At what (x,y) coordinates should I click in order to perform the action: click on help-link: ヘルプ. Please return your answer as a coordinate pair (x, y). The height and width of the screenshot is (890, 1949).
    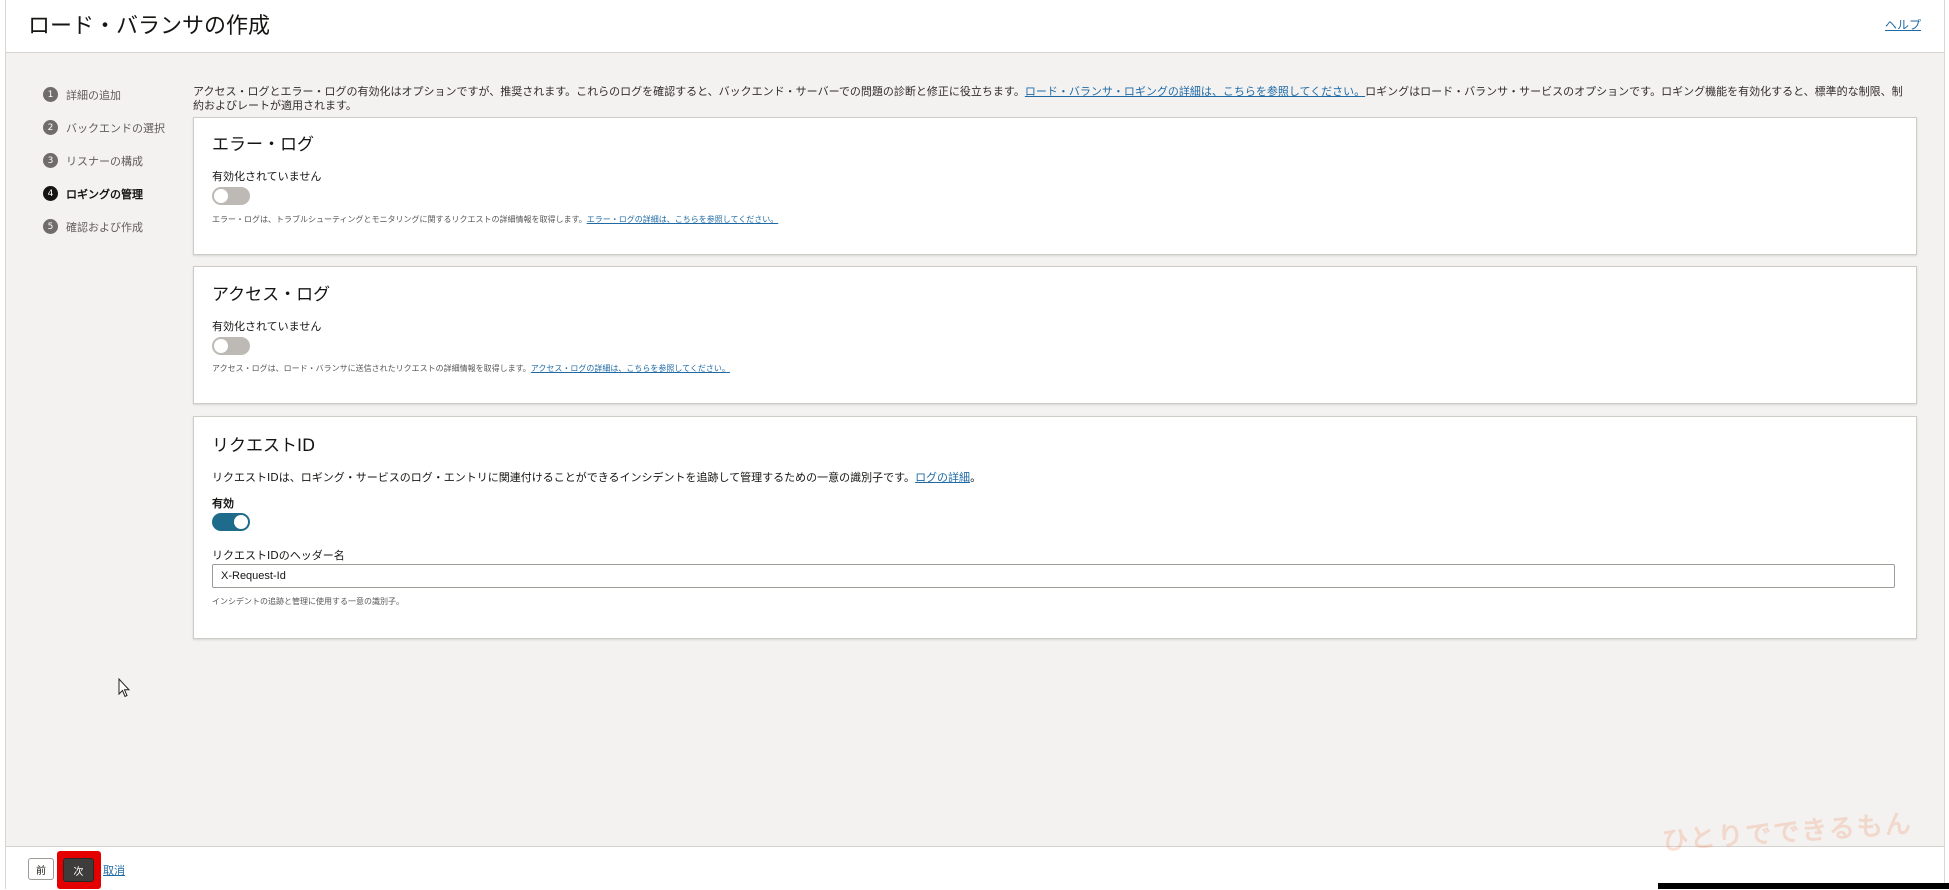
    Looking at the image, I should click on (1903, 24).